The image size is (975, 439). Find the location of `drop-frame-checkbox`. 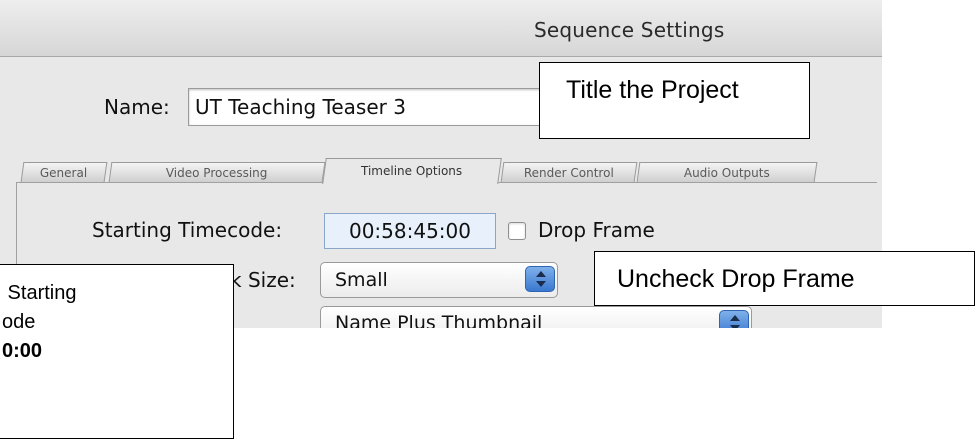

drop-frame-checkbox is located at coordinates (517, 231).